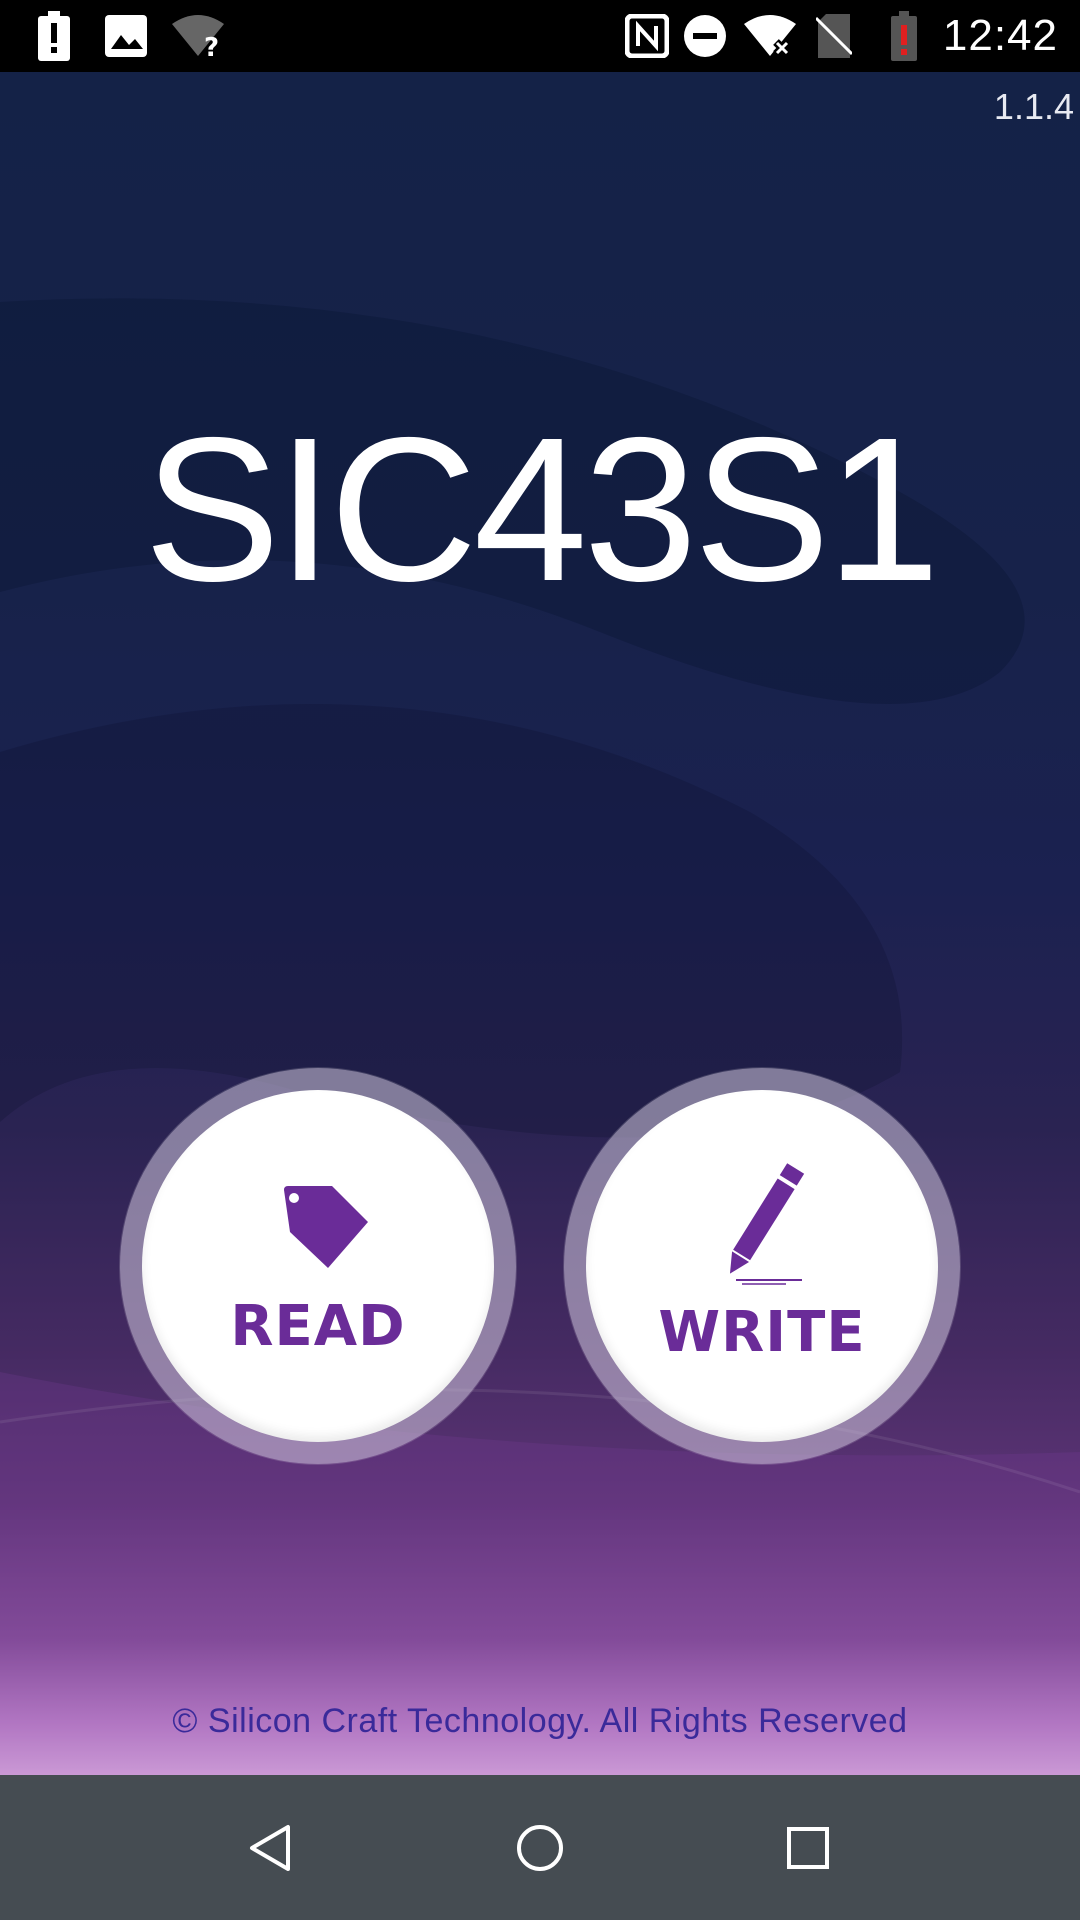 This screenshot has height=1920, width=1080. I want to click on write-button-face: WRITE, so click(762, 1266).